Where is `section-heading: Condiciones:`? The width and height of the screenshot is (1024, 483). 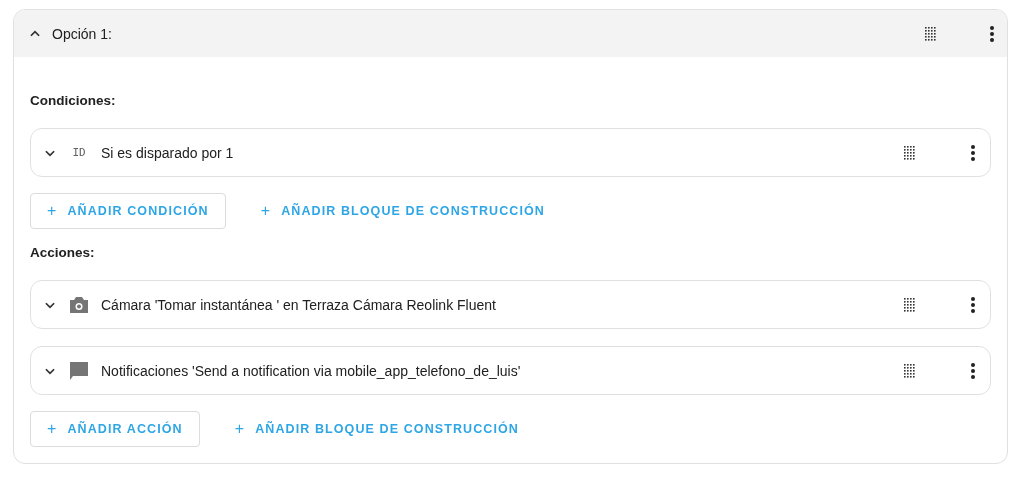
section-heading: Condiciones: is located at coordinates (73, 100).